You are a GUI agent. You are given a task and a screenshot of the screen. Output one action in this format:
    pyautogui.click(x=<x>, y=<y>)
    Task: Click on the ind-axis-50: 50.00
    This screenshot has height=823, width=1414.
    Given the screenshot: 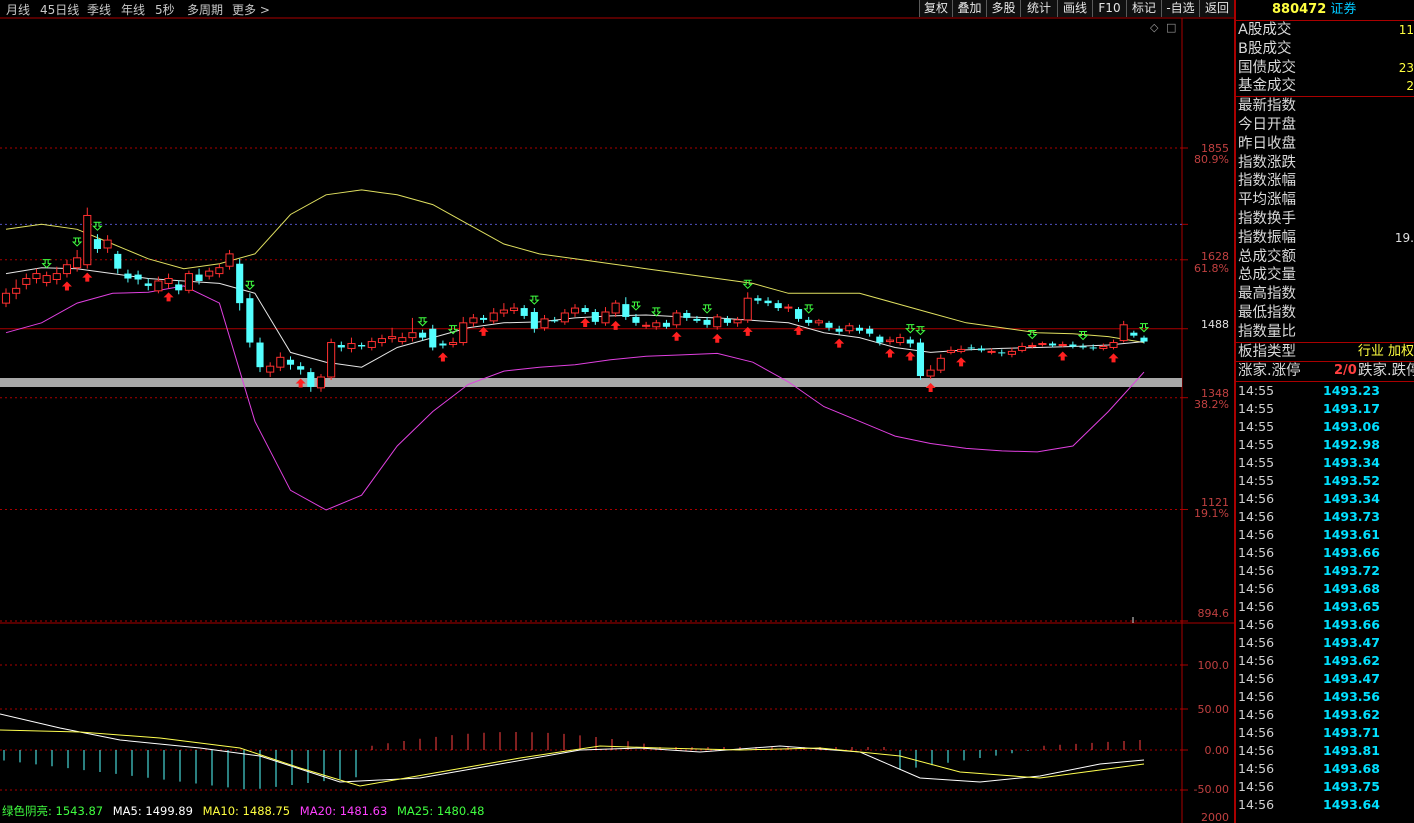 What is the action you would take?
    pyautogui.click(x=1213, y=709)
    